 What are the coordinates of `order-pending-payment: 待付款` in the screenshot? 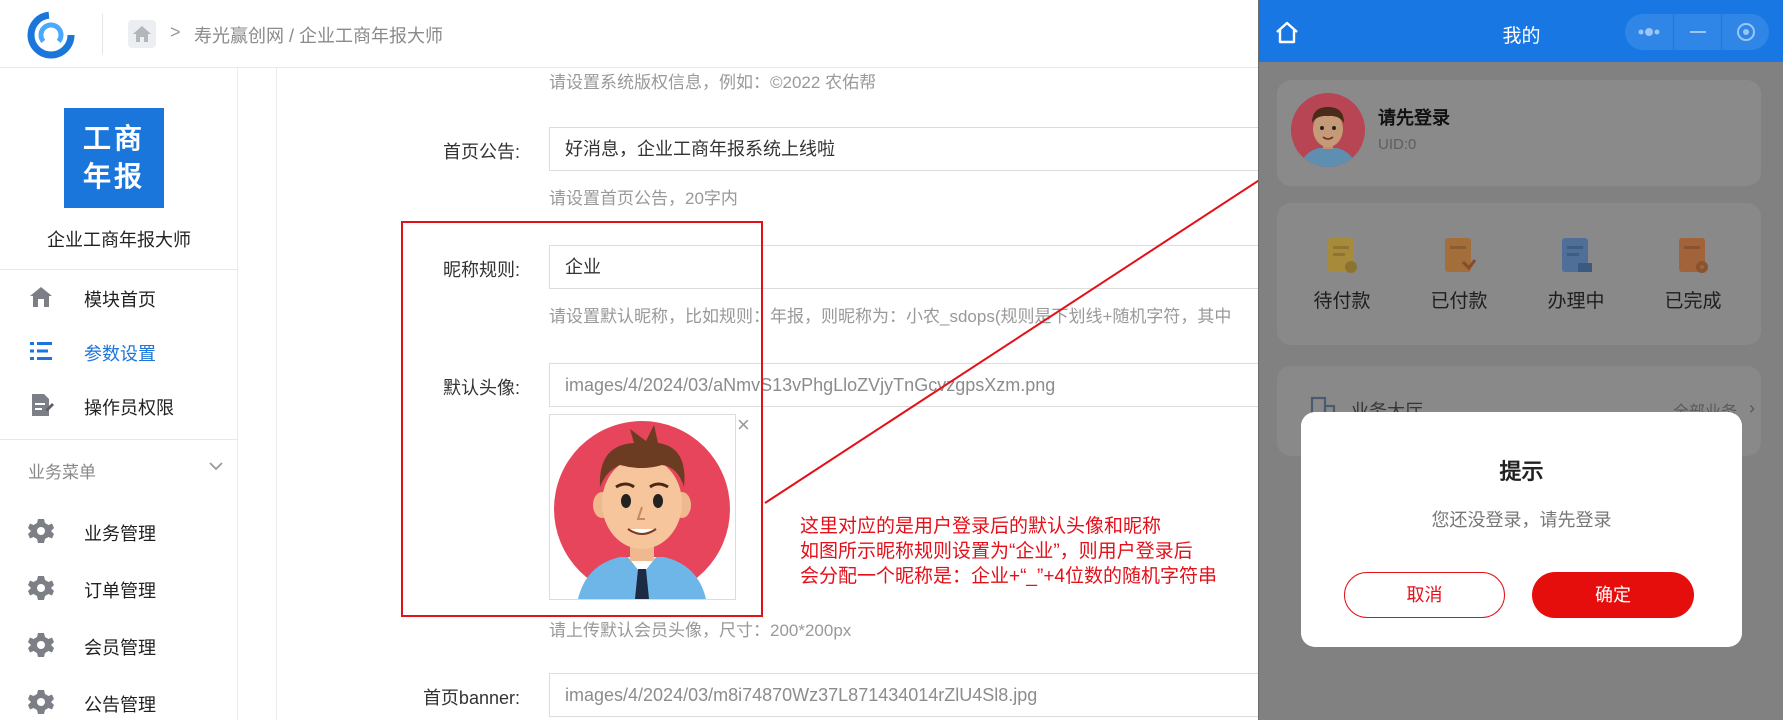 It's located at (1342, 277).